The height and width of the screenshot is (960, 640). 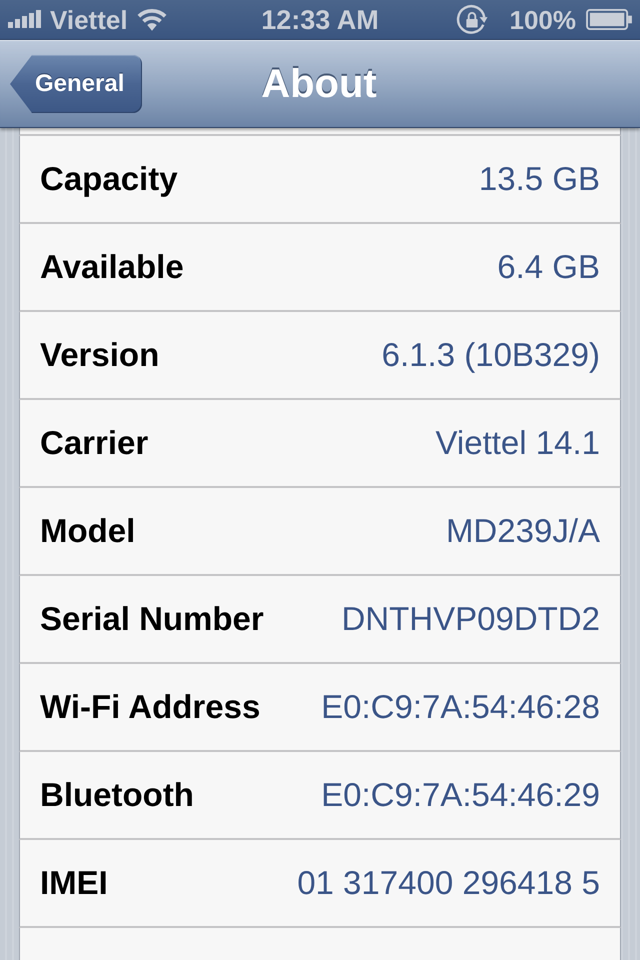 I want to click on row-value: 13.5 GB, so click(x=539, y=179).